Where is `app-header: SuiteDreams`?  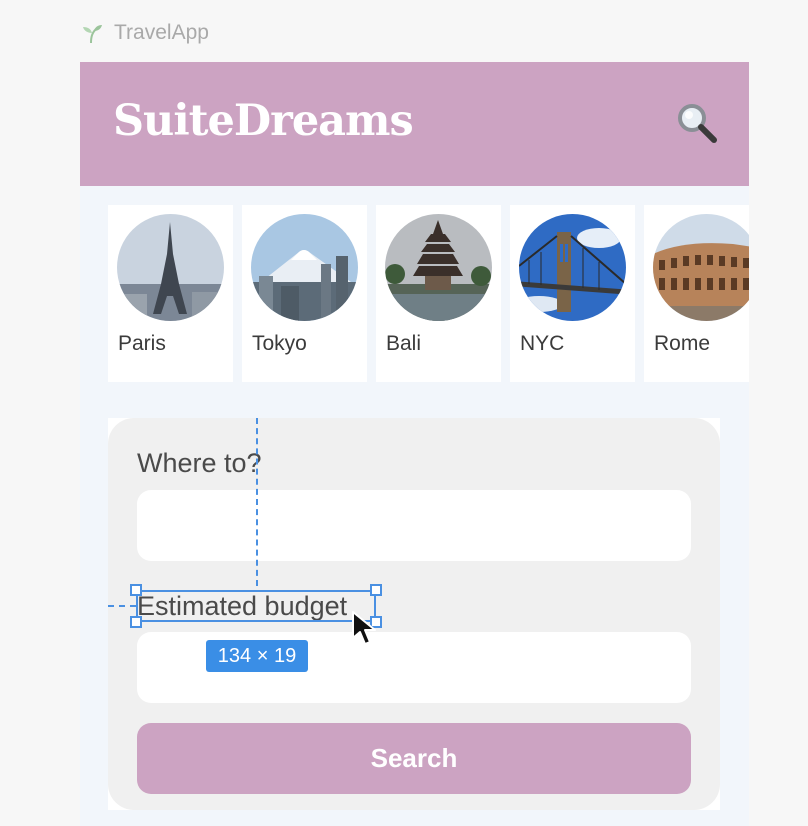 app-header: SuiteDreams is located at coordinates (414, 124).